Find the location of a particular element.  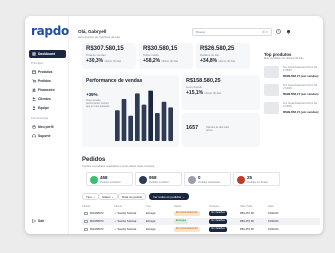

stat-pedidos-enviados: 958 Pedidos enviados is located at coordinates (158, 179).